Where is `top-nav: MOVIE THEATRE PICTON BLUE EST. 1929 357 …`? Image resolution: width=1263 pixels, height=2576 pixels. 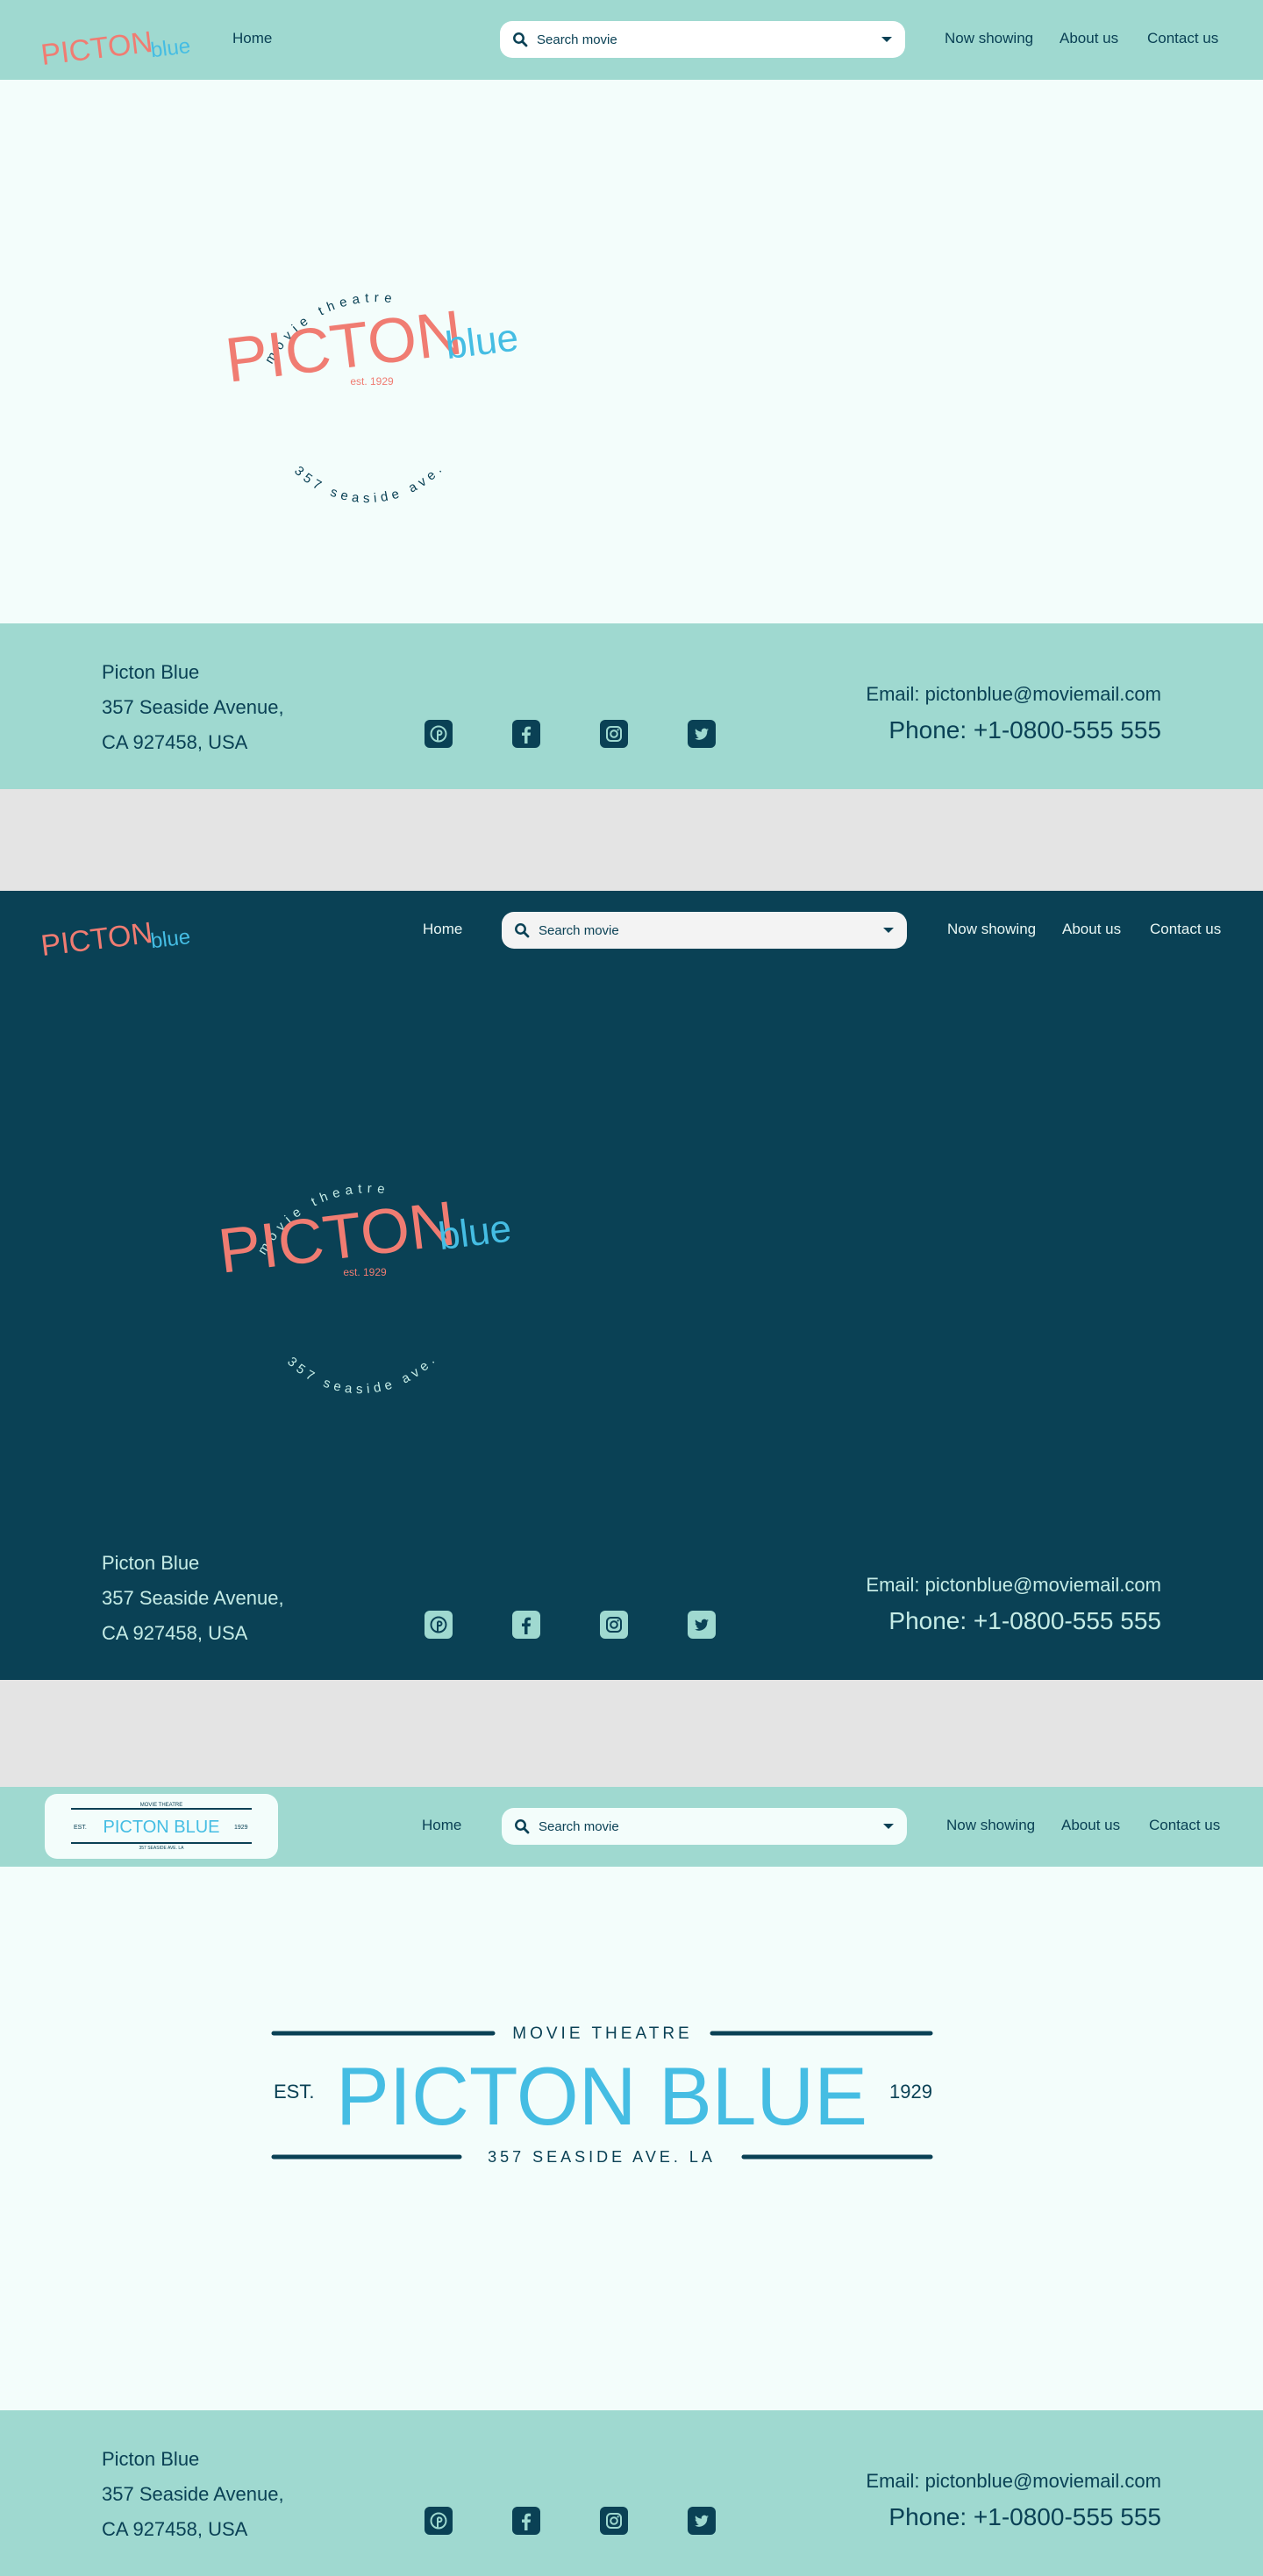 top-nav: MOVIE THEATRE PICTON BLUE EST. 1929 357 … is located at coordinates (631, 1827).